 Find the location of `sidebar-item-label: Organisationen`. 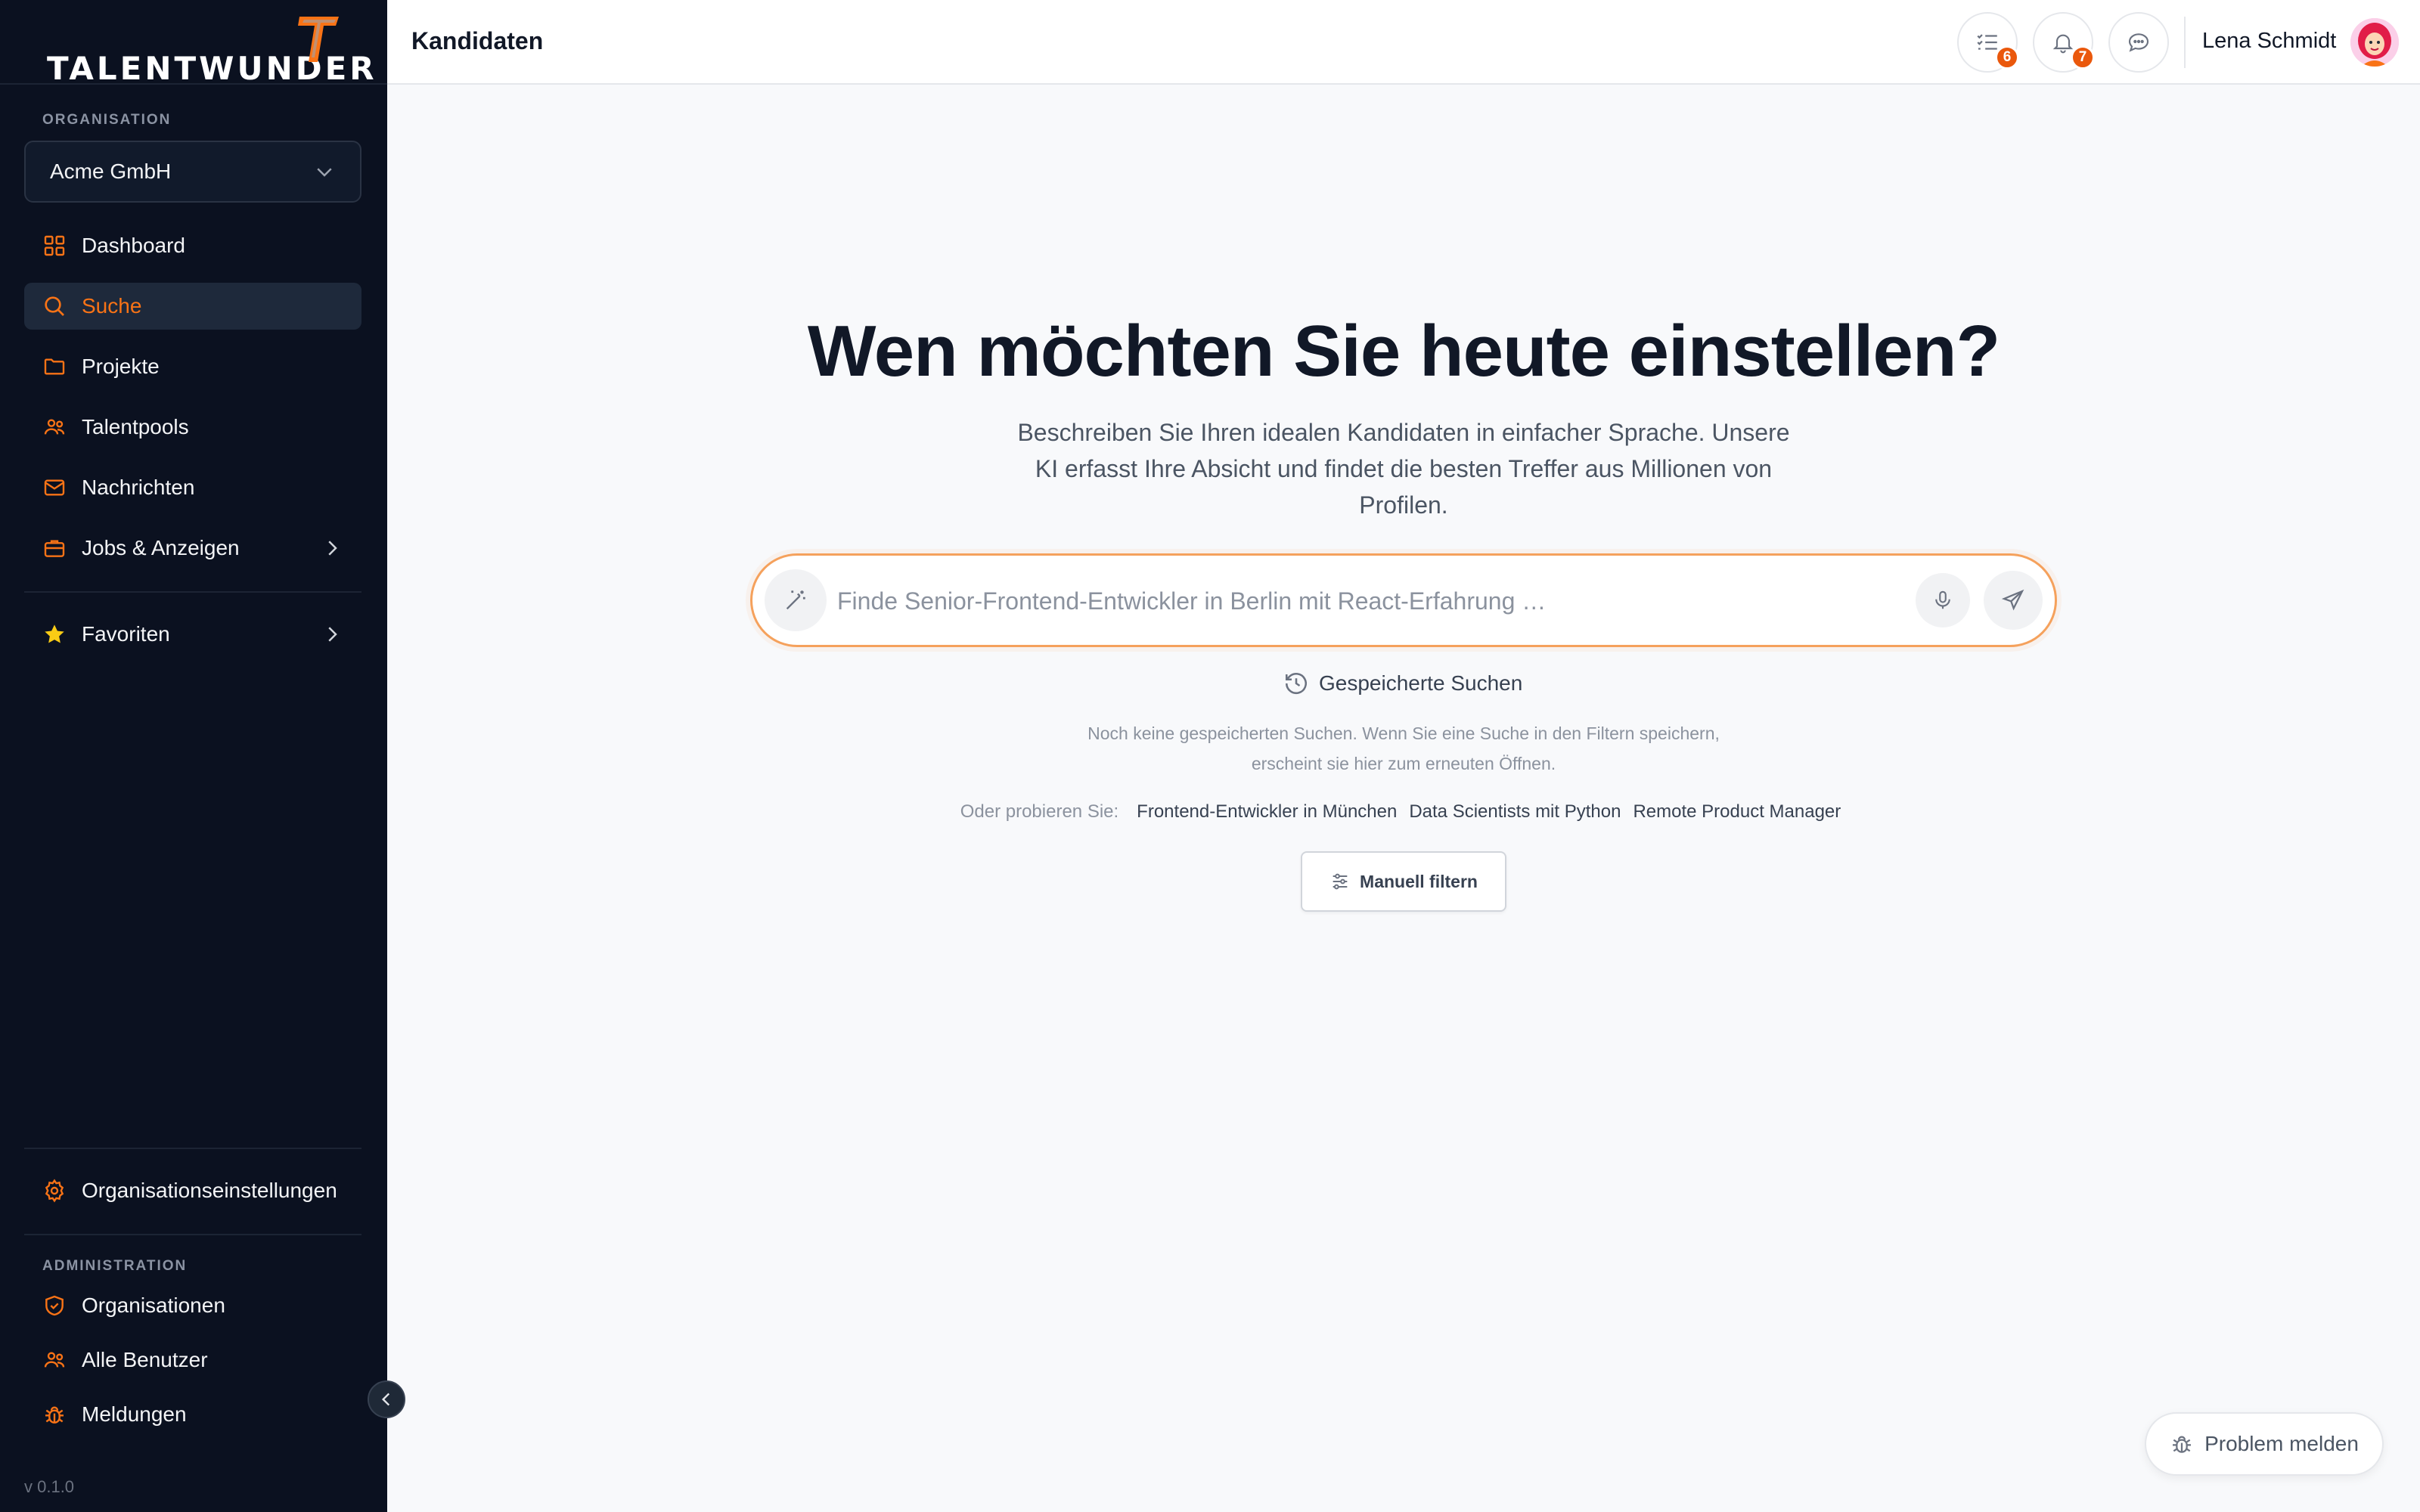

sidebar-item-label: Organisationen is located at coordinates (153, 1305).